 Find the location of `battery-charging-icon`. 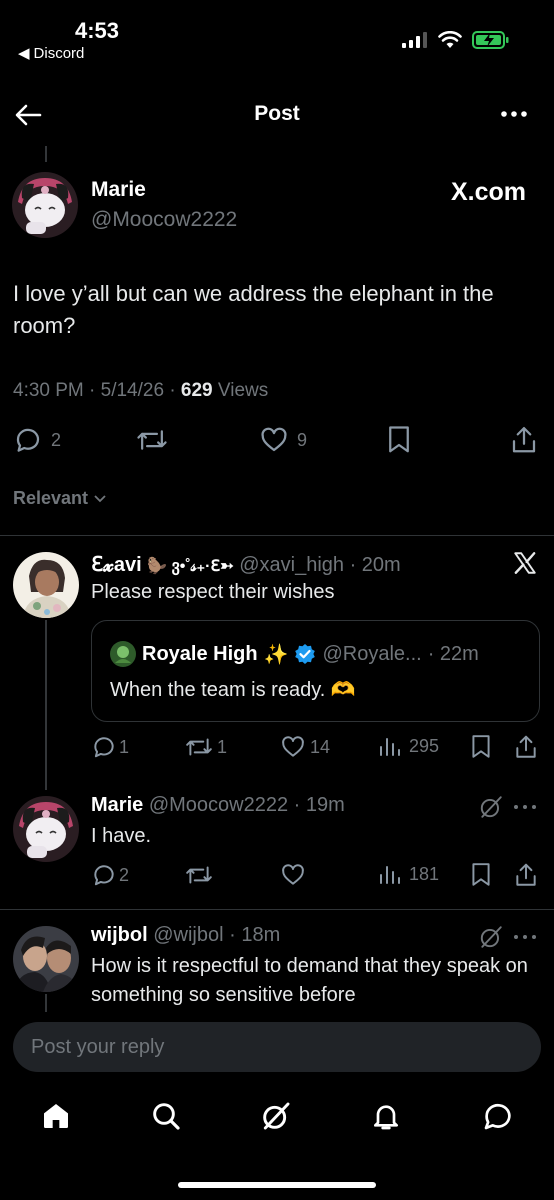

battery-charging-icon is located at coordinates (490, 40).